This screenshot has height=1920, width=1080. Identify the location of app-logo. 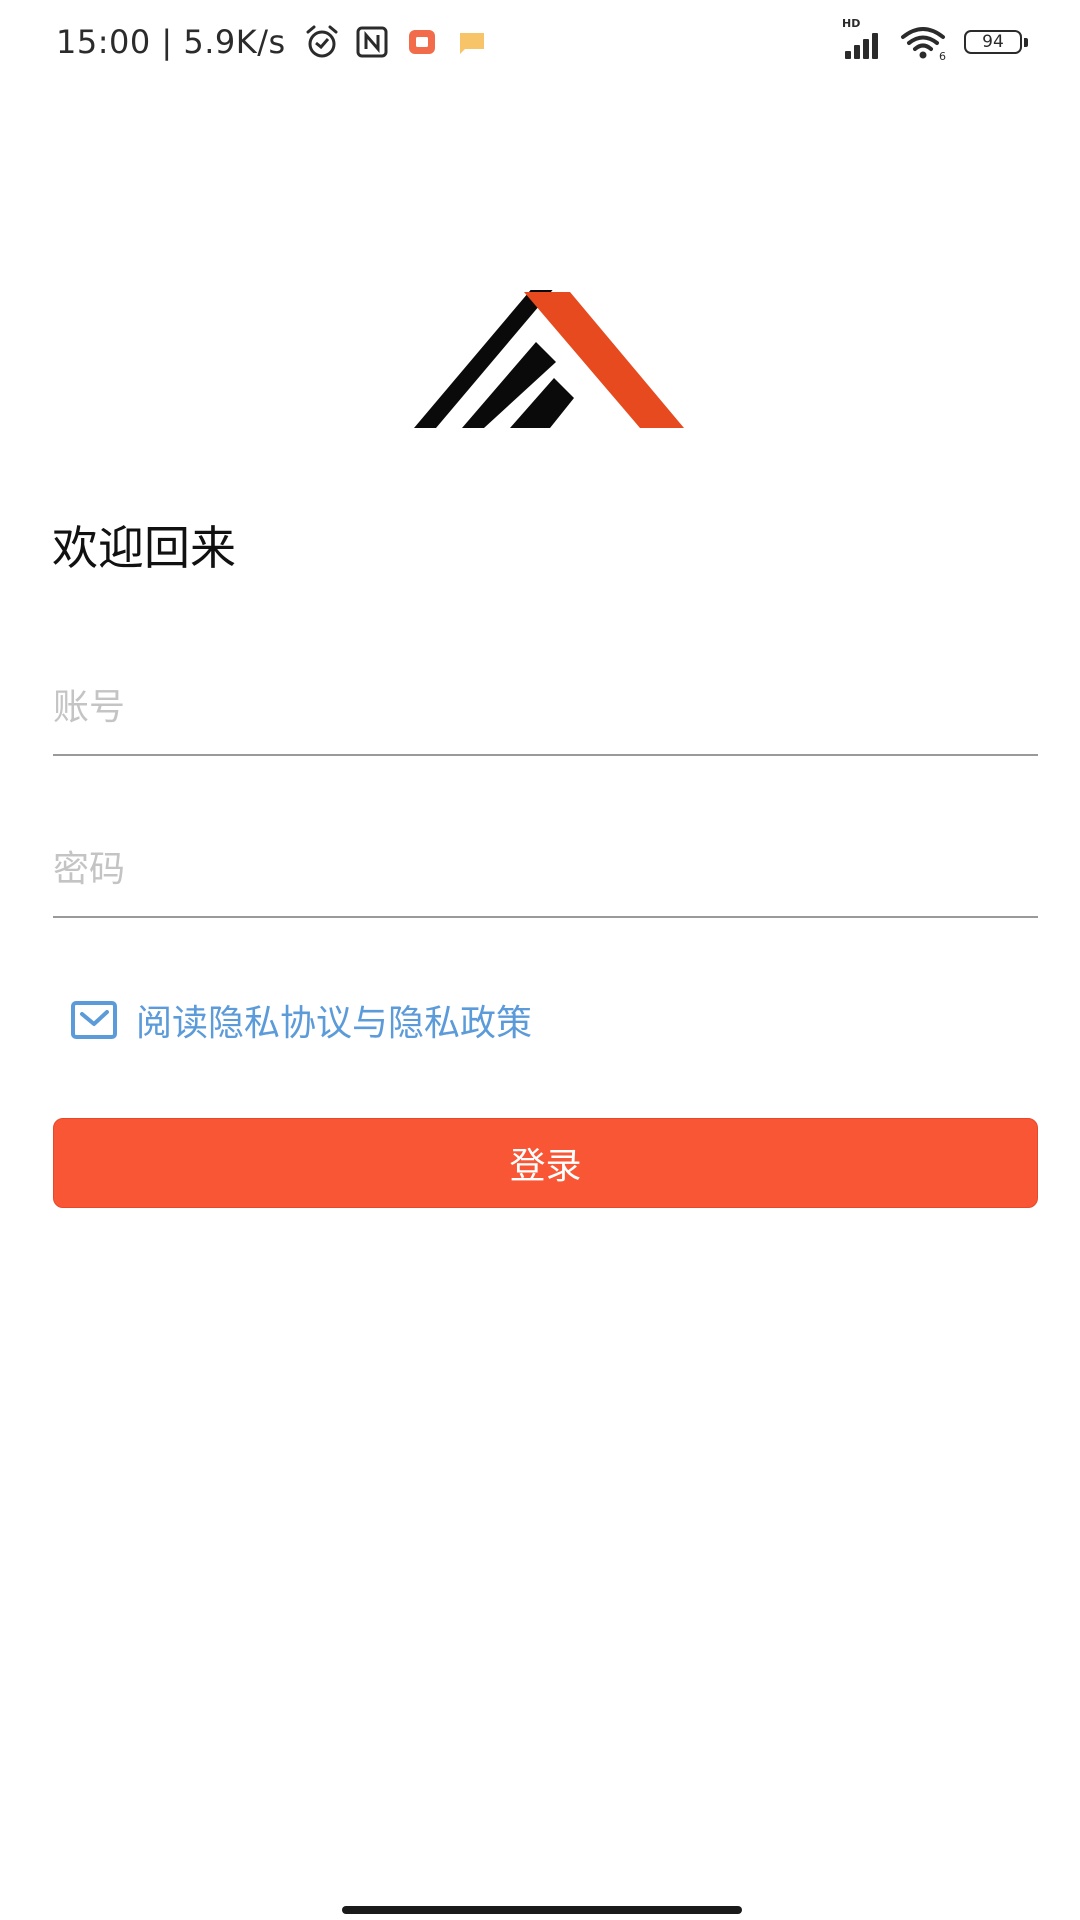
(549, 359).